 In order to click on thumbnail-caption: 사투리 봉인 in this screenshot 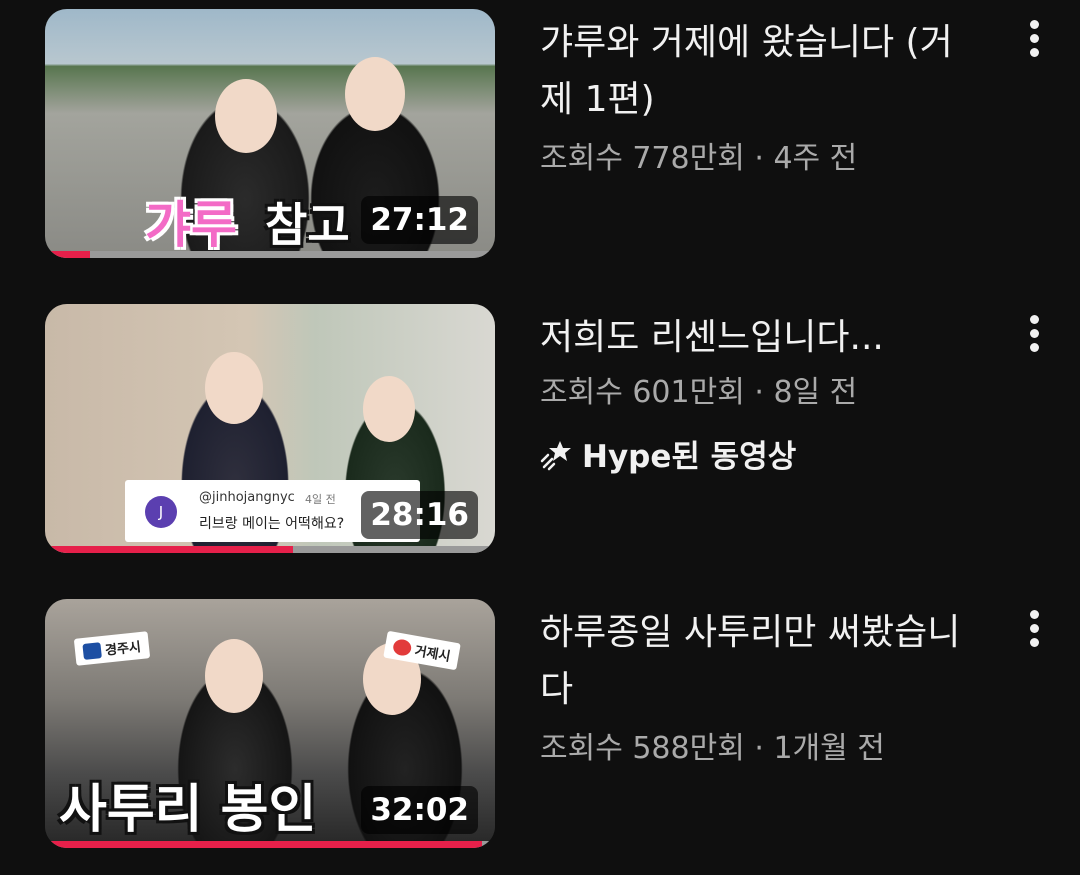, I will do `click(188, 810)`.